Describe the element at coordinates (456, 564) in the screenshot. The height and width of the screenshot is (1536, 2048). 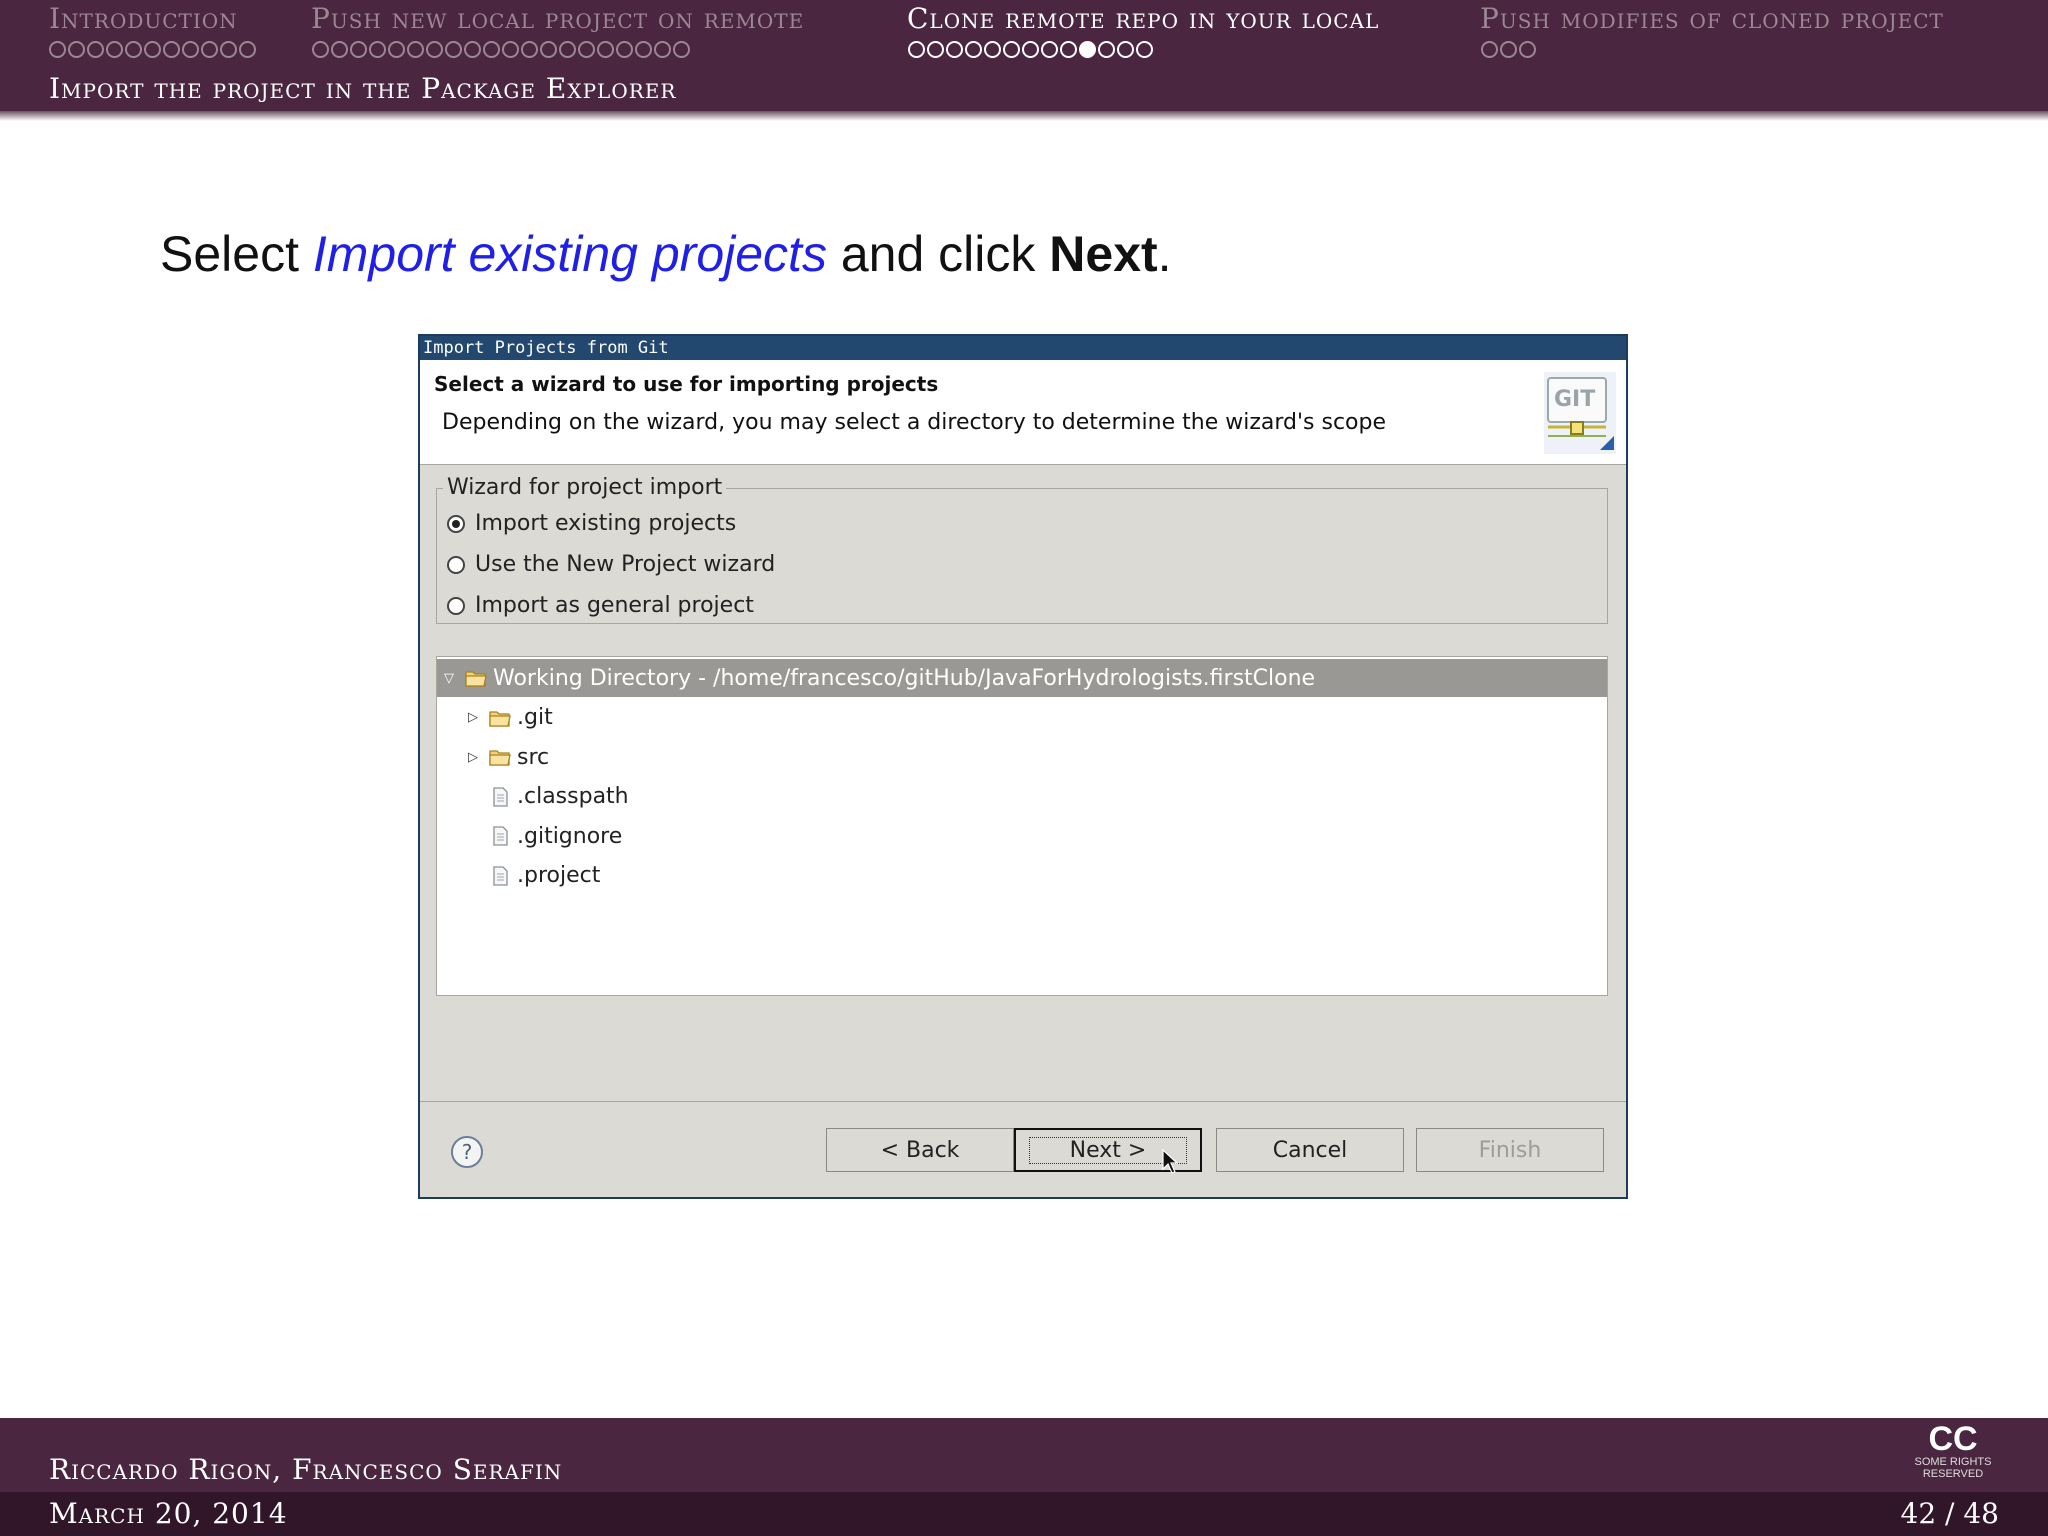
I see `radio-use-new-project-wizard` at that location.